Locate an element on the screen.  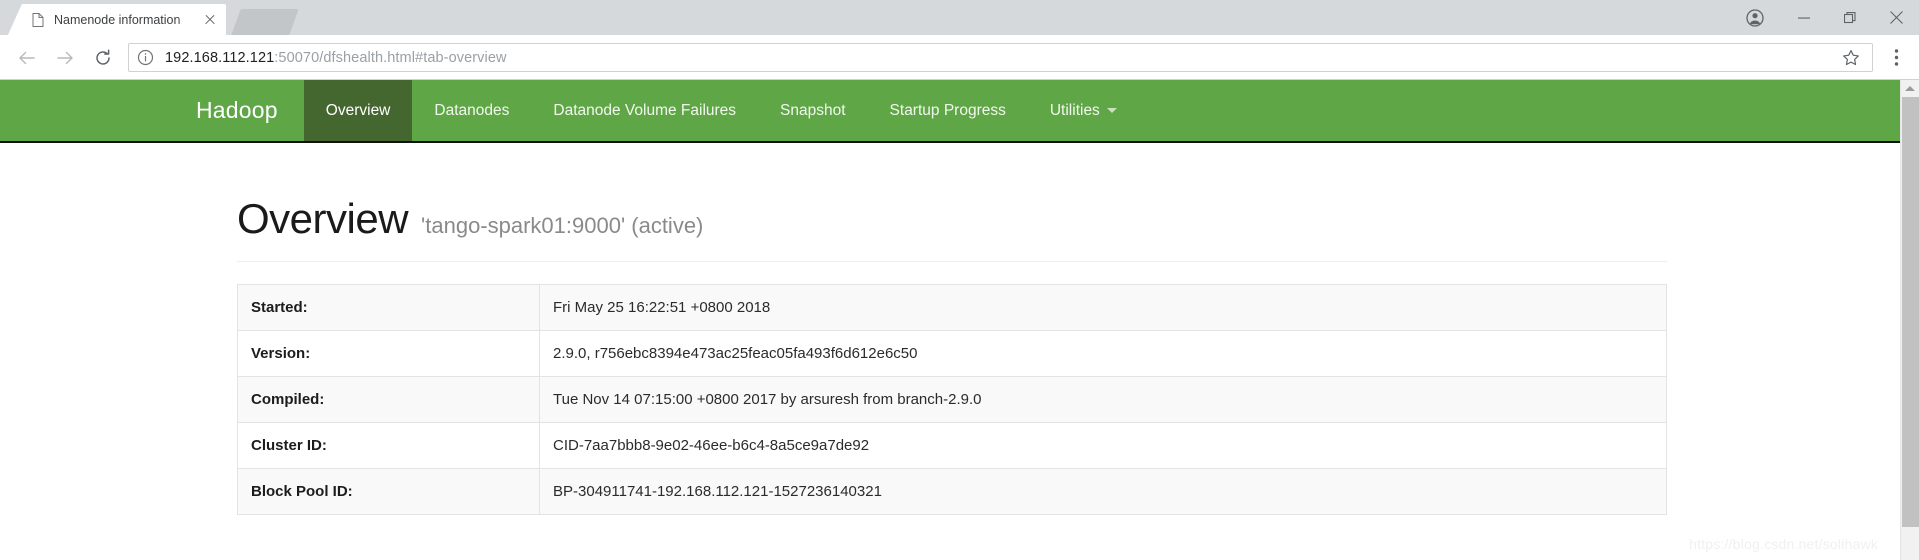
nav-item-label: Overview is located at coordinates (358, 110).